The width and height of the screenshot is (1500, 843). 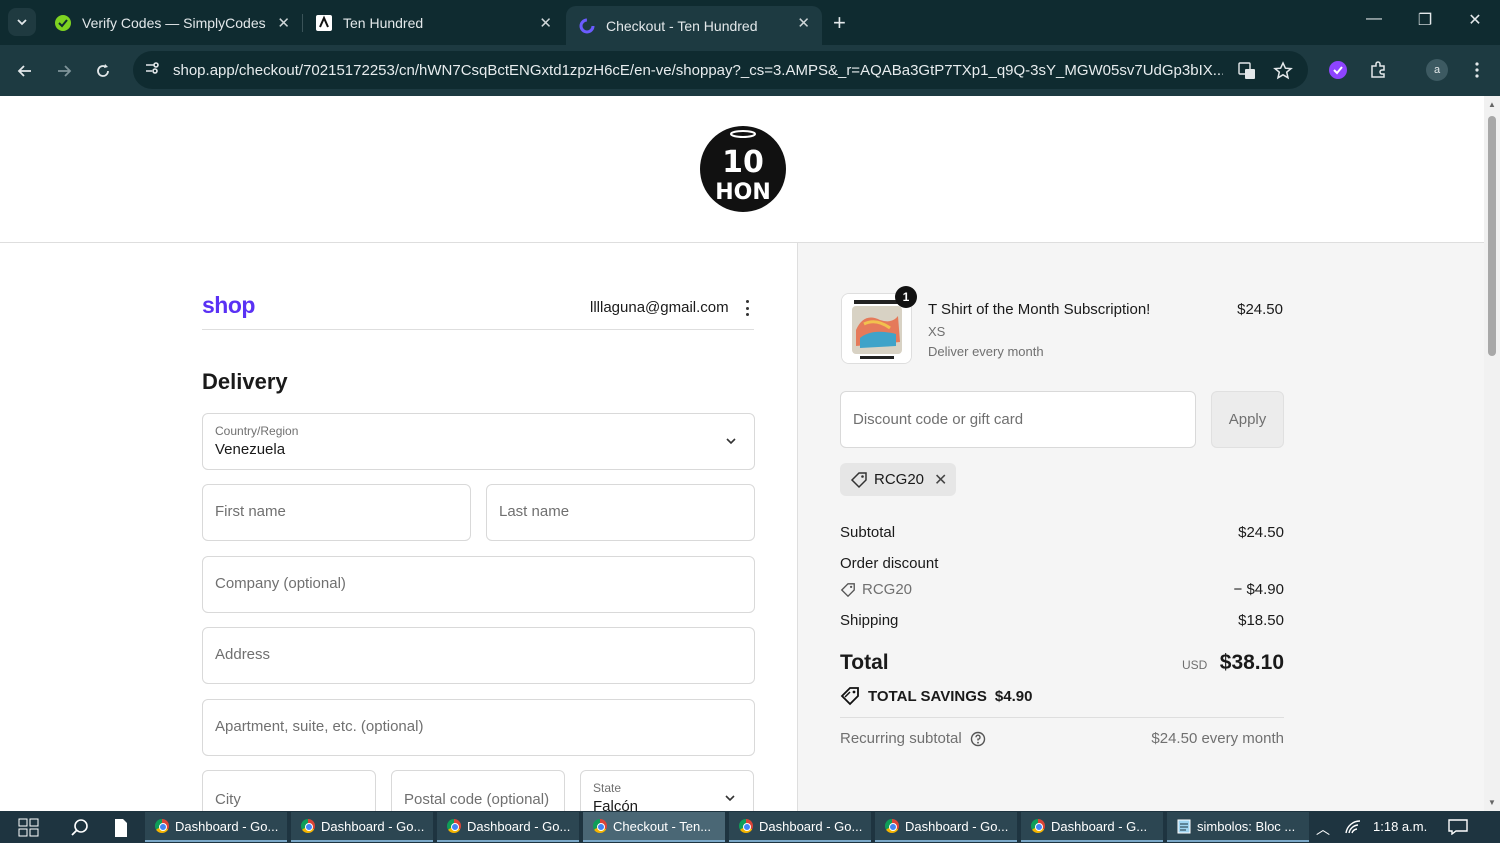 What do you see at coordinates (478, 329) in the screenshot?
I see `section-divider` at bounding box center [478, 329].